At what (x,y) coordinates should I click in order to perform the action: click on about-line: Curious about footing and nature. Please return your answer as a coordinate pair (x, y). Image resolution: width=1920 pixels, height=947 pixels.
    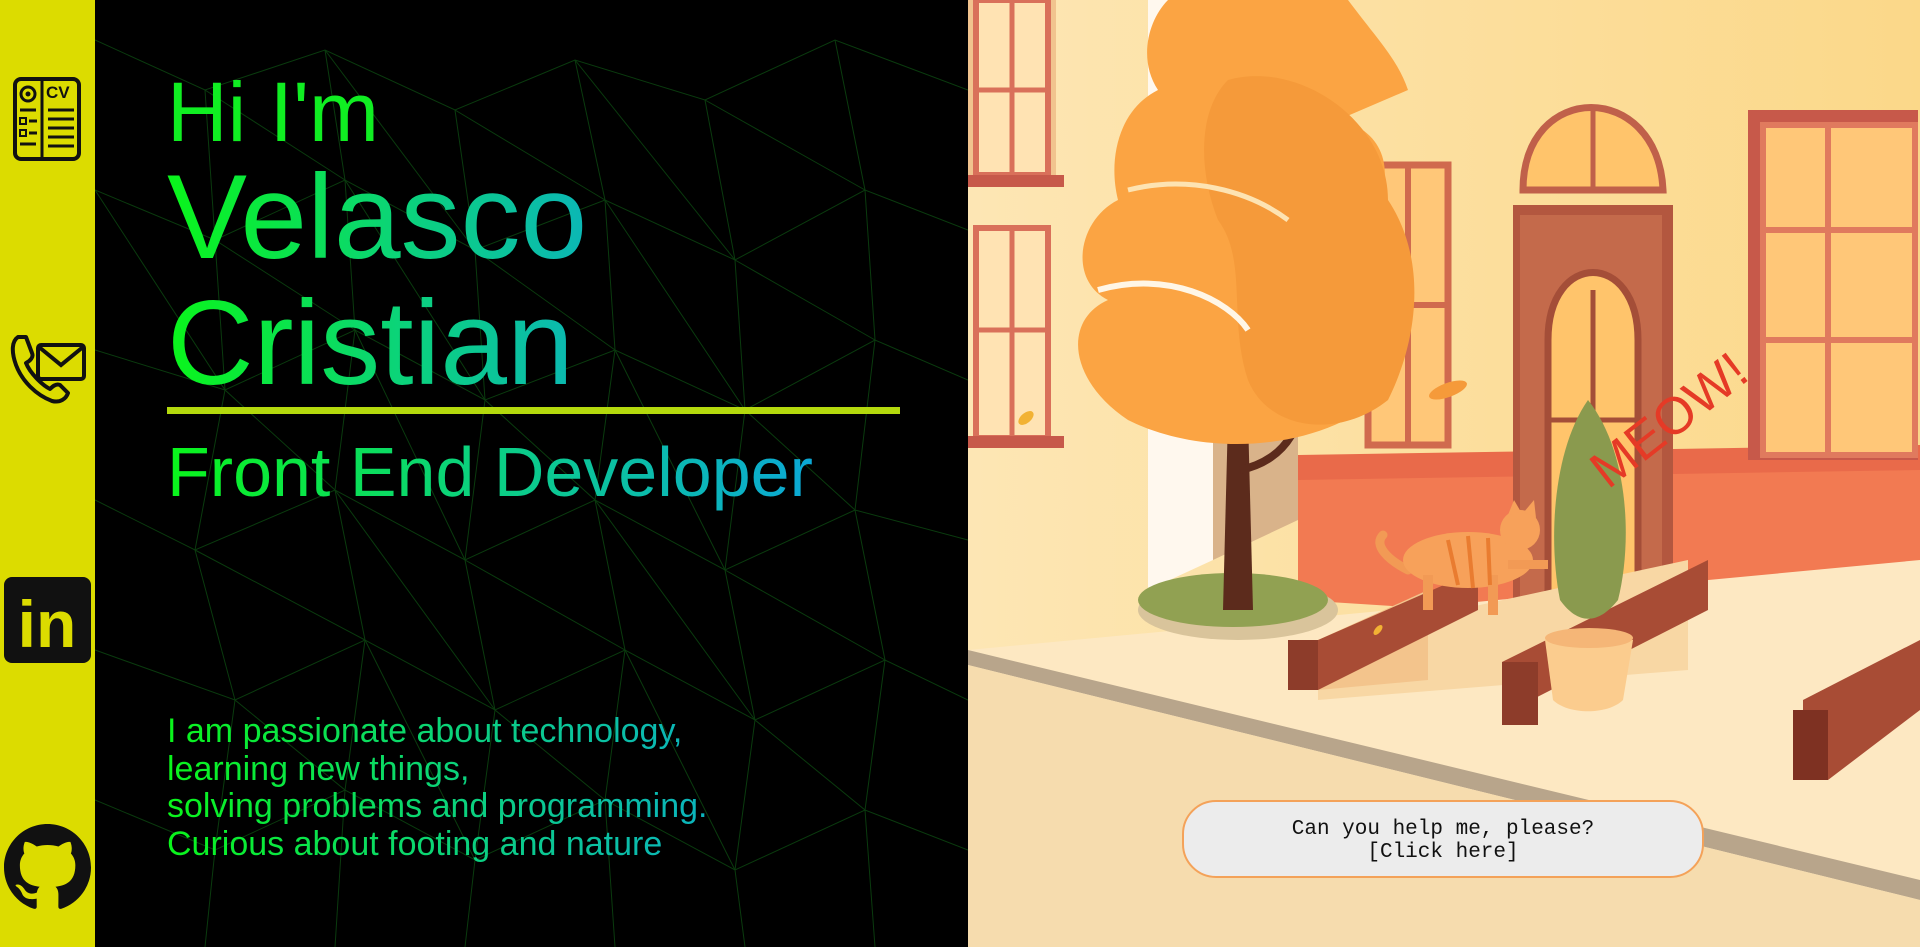
    Looking at the image, I should click on (482, 844).